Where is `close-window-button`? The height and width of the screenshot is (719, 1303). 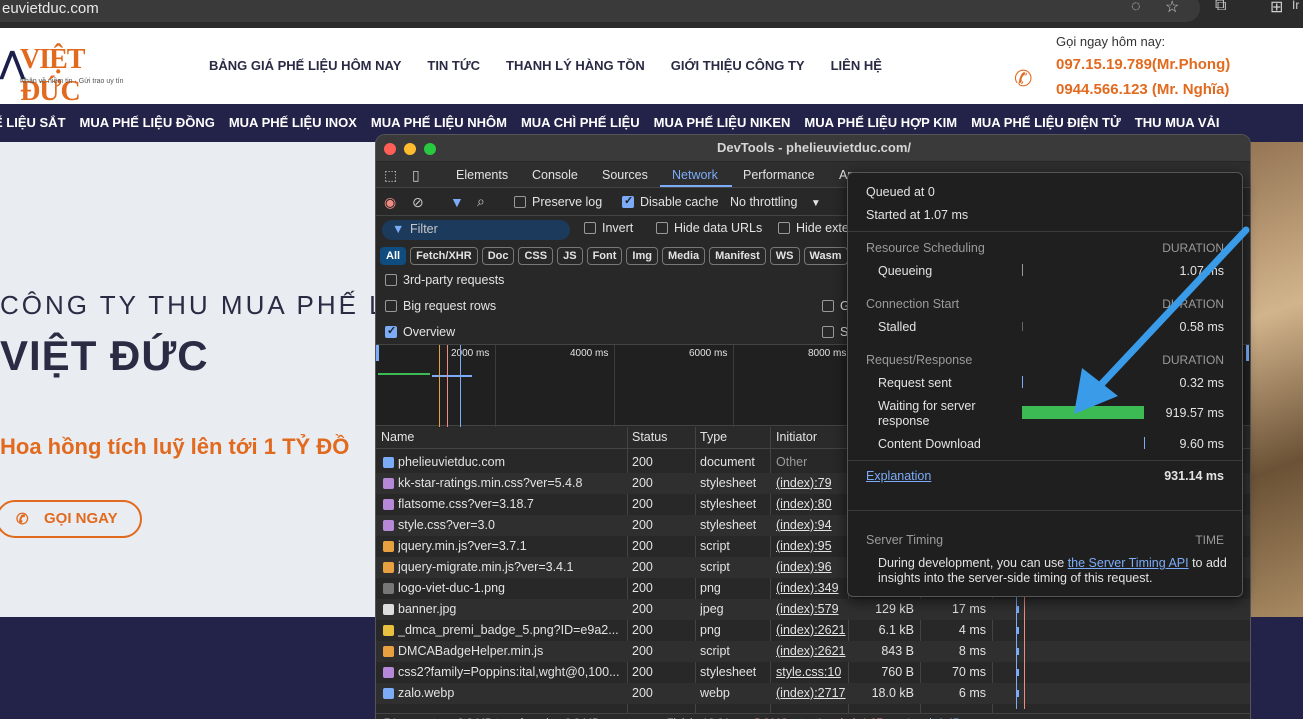
close-window-button is located at coordinates (390, 149).